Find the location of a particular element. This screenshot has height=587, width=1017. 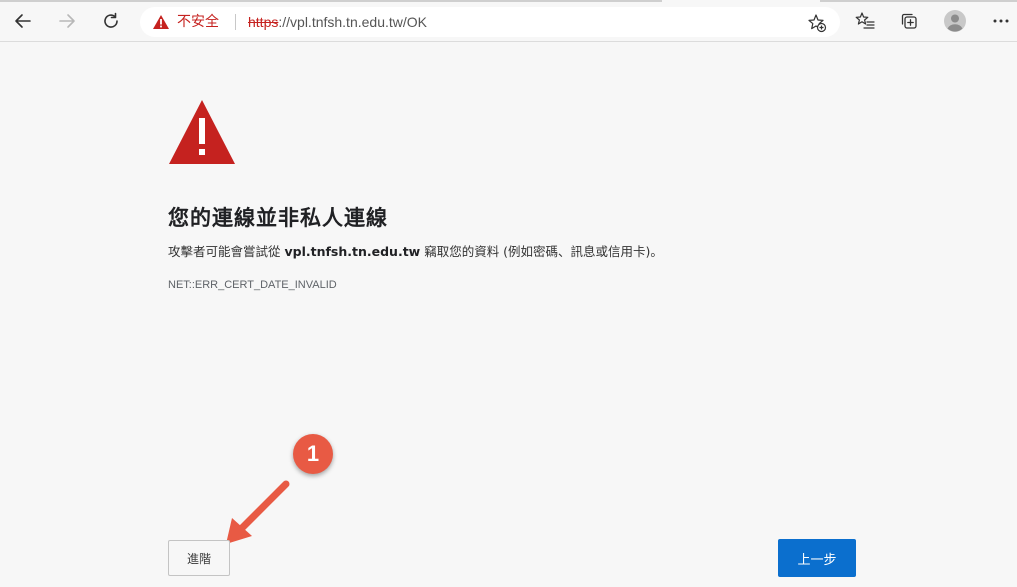

back-button is located at coordinates (23, 21).